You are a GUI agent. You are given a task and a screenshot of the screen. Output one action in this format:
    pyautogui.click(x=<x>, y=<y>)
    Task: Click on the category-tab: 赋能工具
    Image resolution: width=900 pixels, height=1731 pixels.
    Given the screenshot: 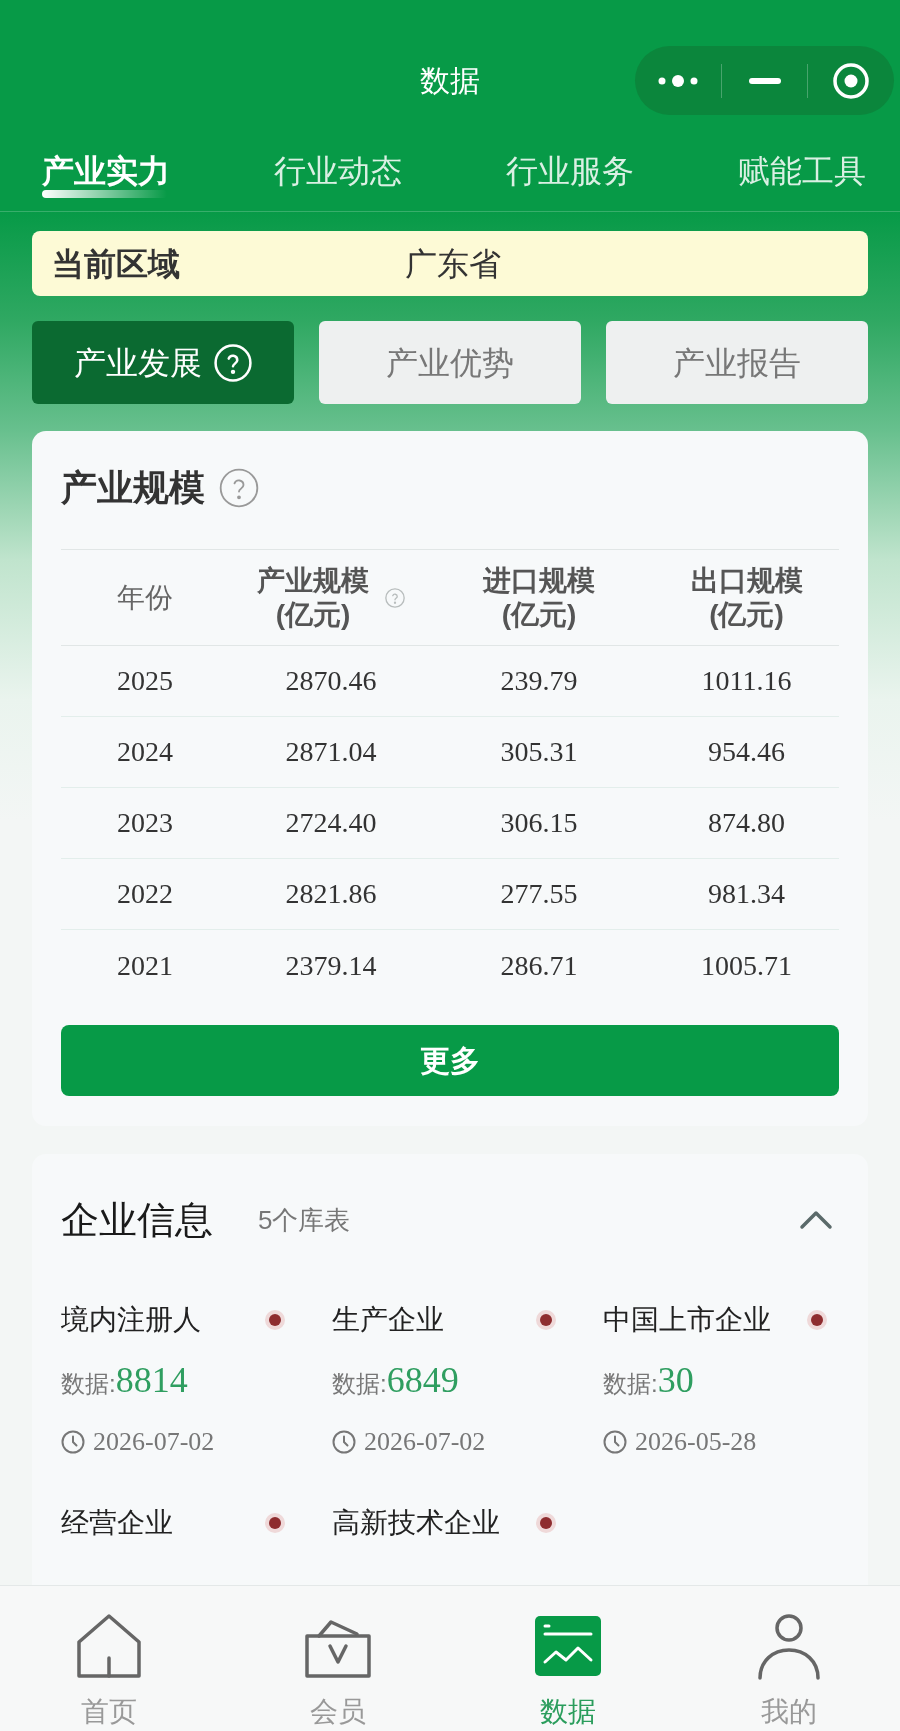 What is the action you would take?
    pyautogui.click(x=802, y=178)
    